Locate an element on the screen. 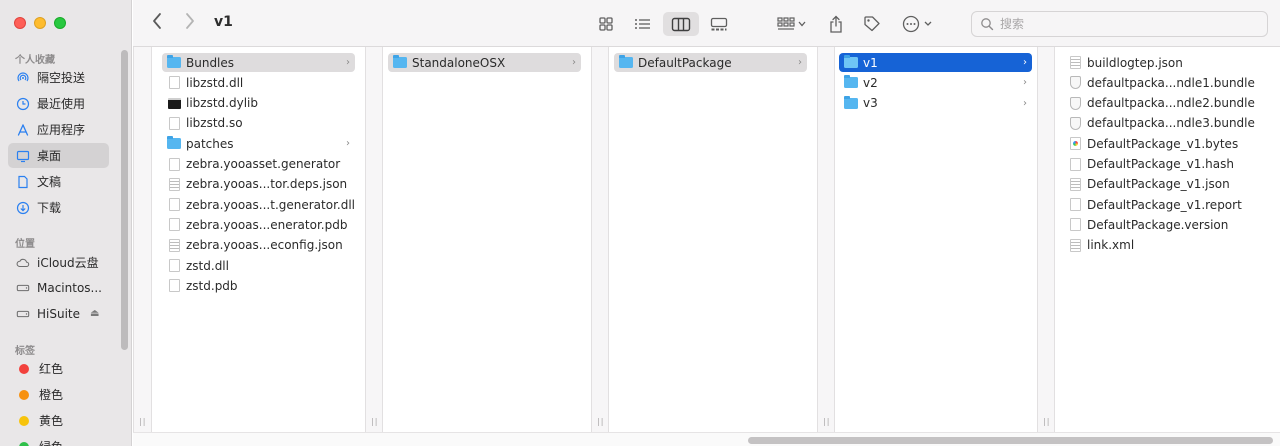 Image resolution: width=1280 pixels, height=446 pixels. item-name: StandaloneOSX is located at coordinates (459, 62).